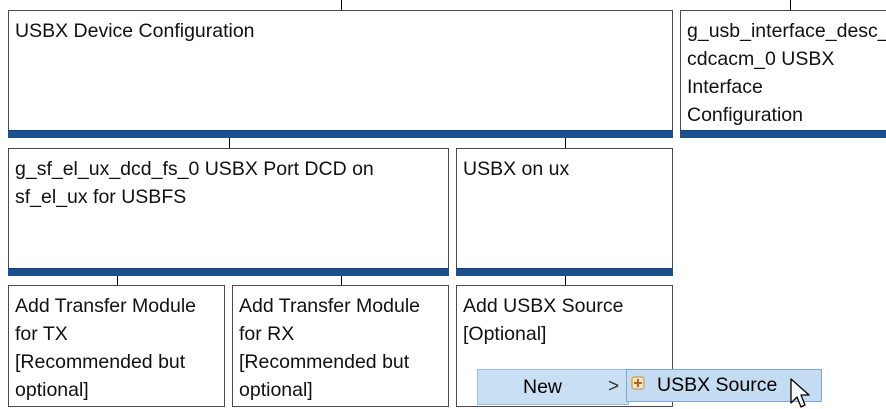 The height and width of the screenshot is (409, 886). Describe the element at coordinates (543, 387) in the screenshot. I see `menu-item-label: New` at that location.